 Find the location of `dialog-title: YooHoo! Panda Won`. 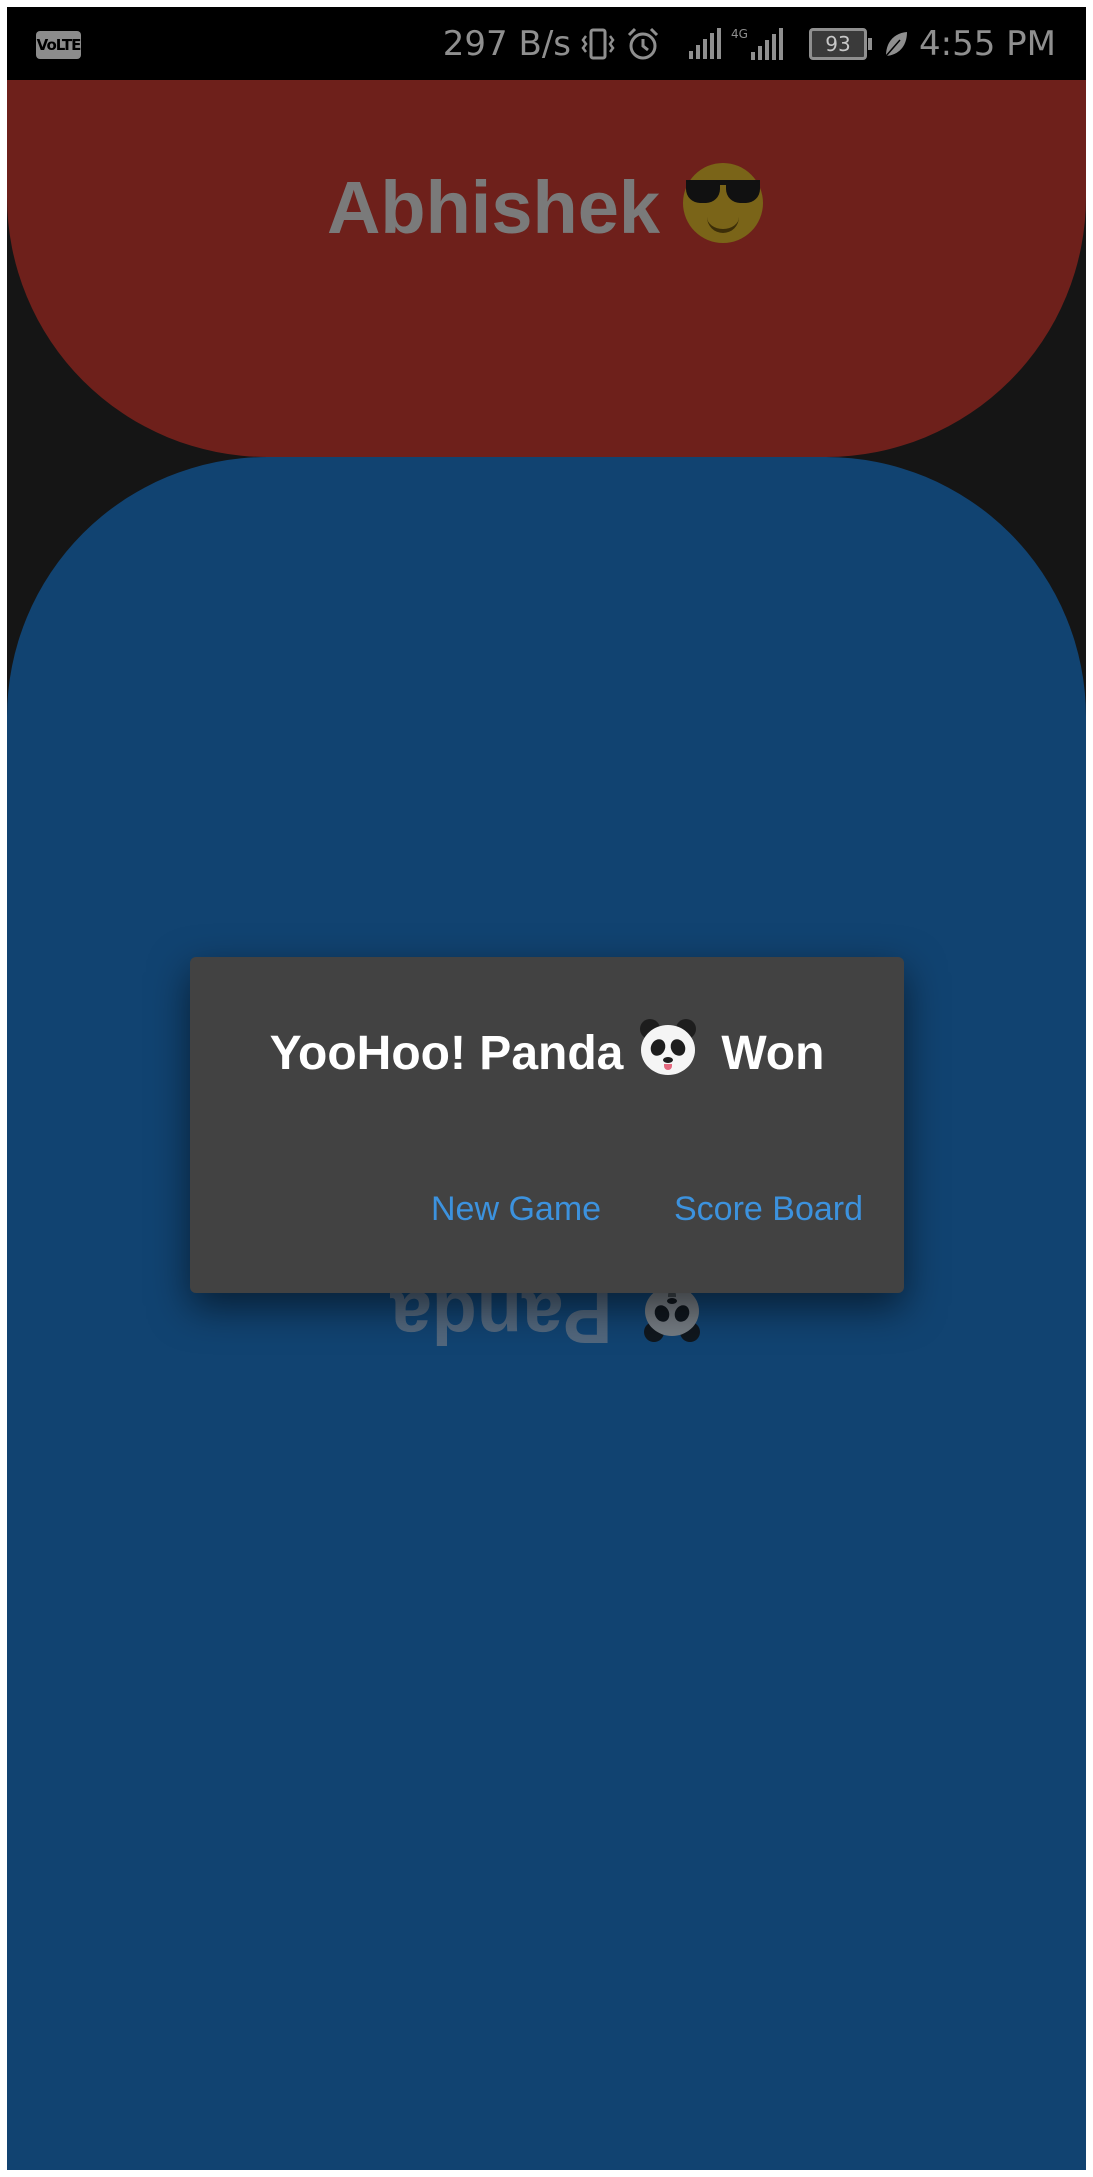

dialog-title: YooHoo! Panda Won is located at coordinates (547, 1050).